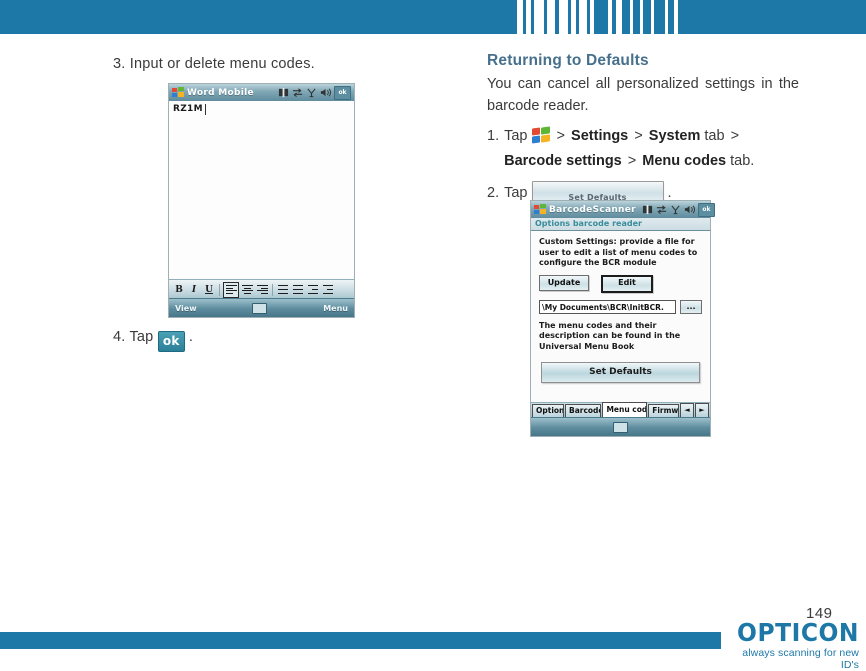 The height and width of the screenshot is (671, 866). Describe the element at coordinates (798, 632) in the screenshot. I see `brand-name: OPTICON` at that location.